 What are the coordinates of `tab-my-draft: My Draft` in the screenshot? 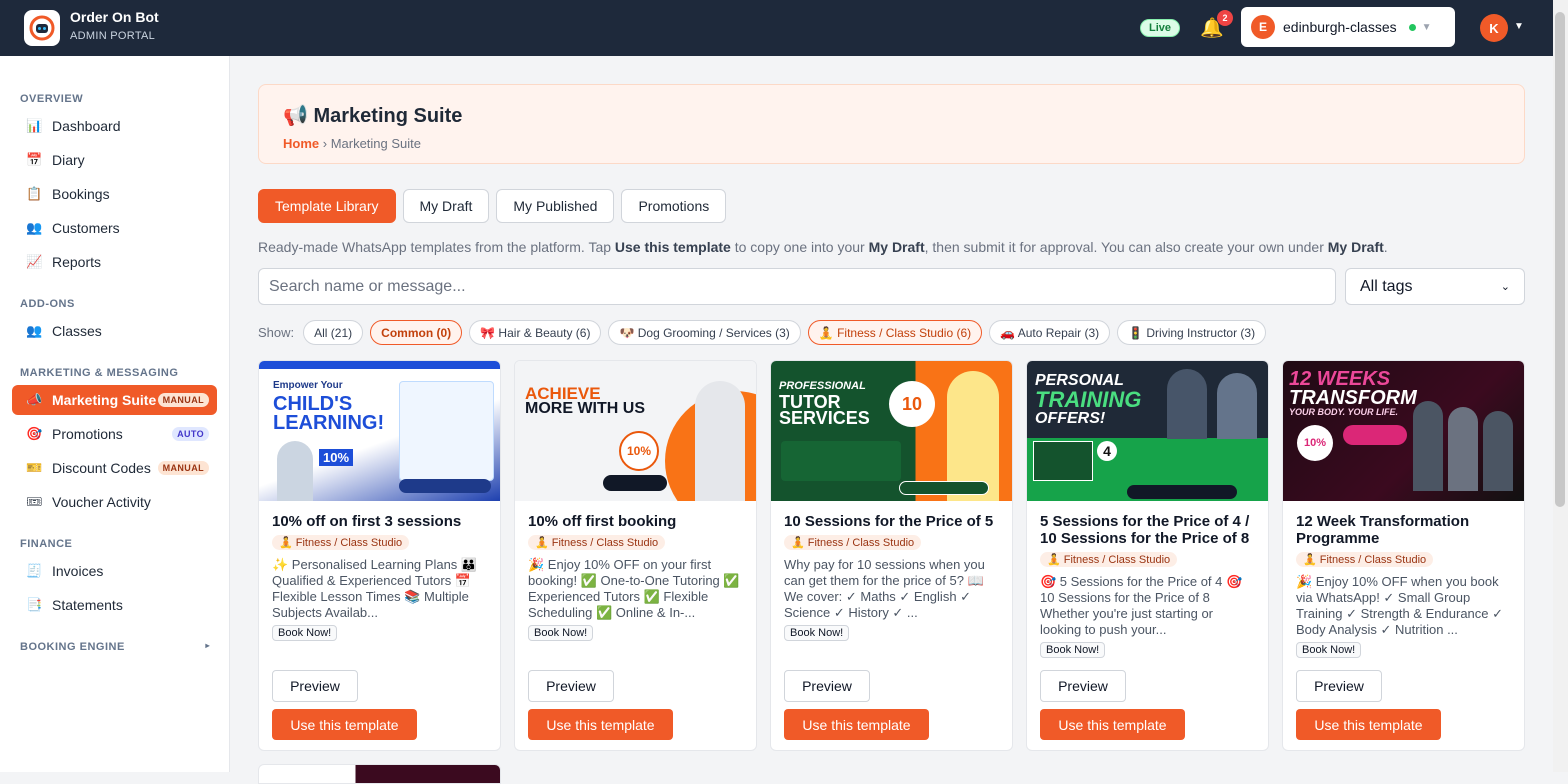 It's located at (446, 206).